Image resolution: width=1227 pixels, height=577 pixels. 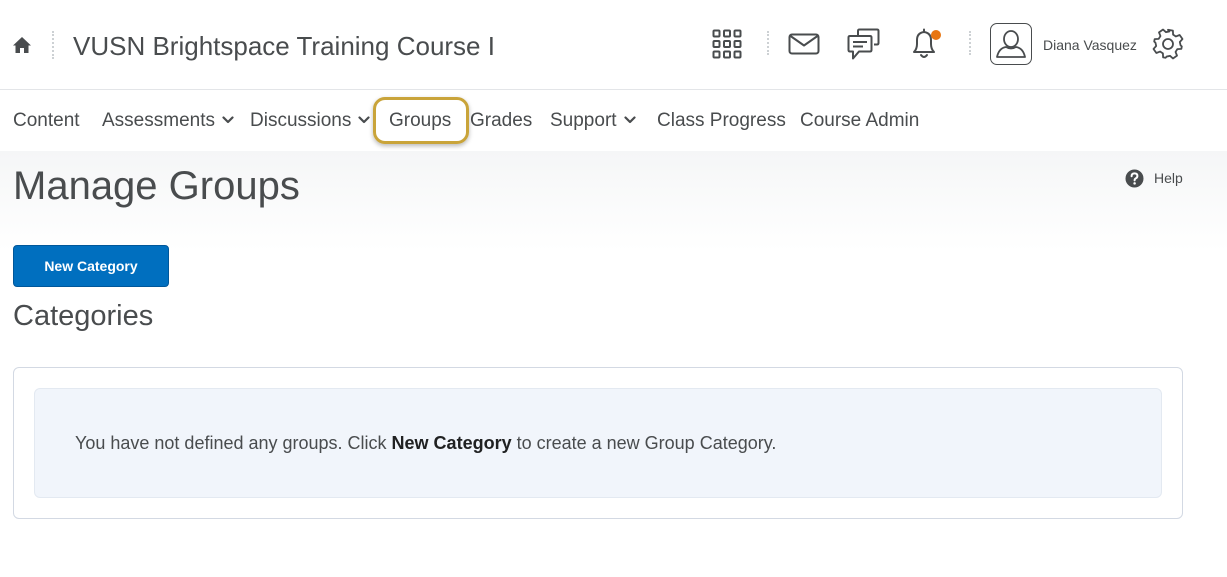 I want to click on new-category-button: New Category, so click(x=91, y=266).